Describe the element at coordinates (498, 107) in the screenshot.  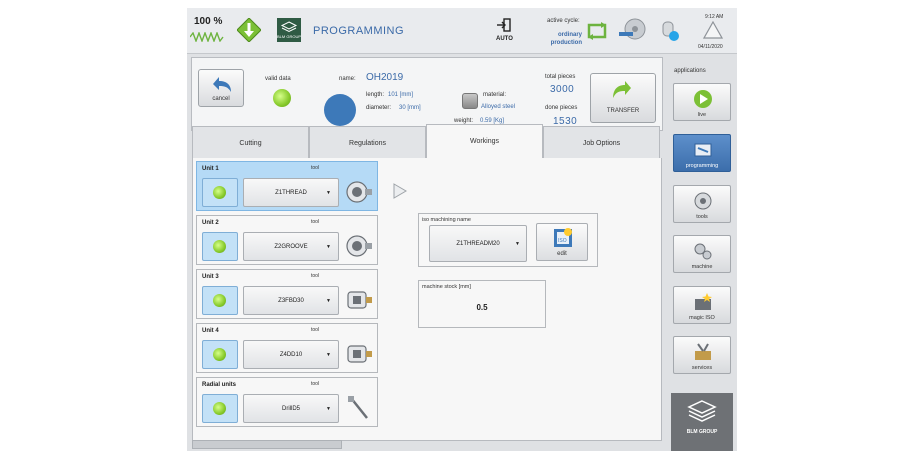
I see `material-value: Alloyed steel` at that location.